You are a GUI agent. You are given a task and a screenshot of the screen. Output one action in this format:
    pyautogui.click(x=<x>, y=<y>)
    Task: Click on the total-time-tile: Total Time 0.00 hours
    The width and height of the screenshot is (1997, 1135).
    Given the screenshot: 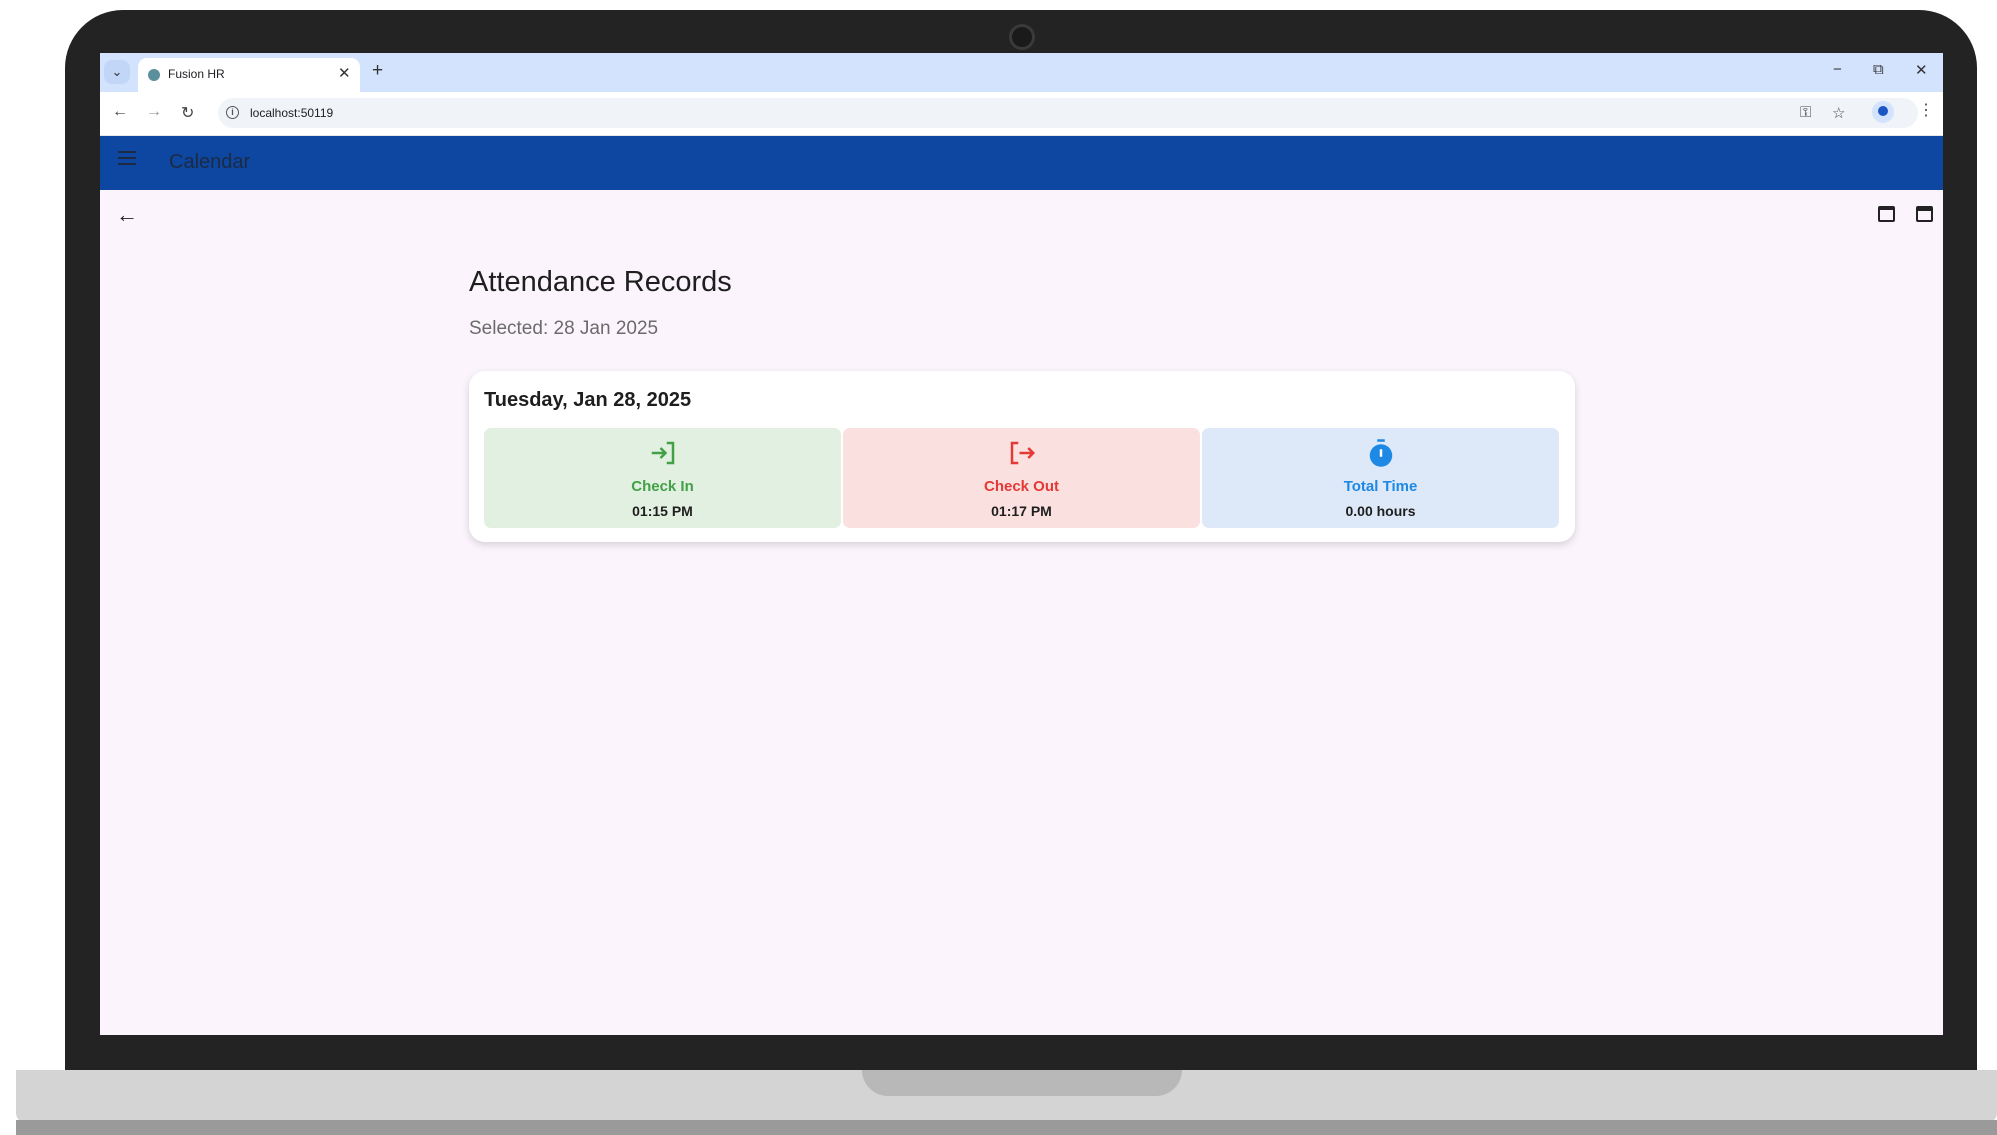 What is the action you would take?
    pyautogui.click(x=1380, y=478)
    